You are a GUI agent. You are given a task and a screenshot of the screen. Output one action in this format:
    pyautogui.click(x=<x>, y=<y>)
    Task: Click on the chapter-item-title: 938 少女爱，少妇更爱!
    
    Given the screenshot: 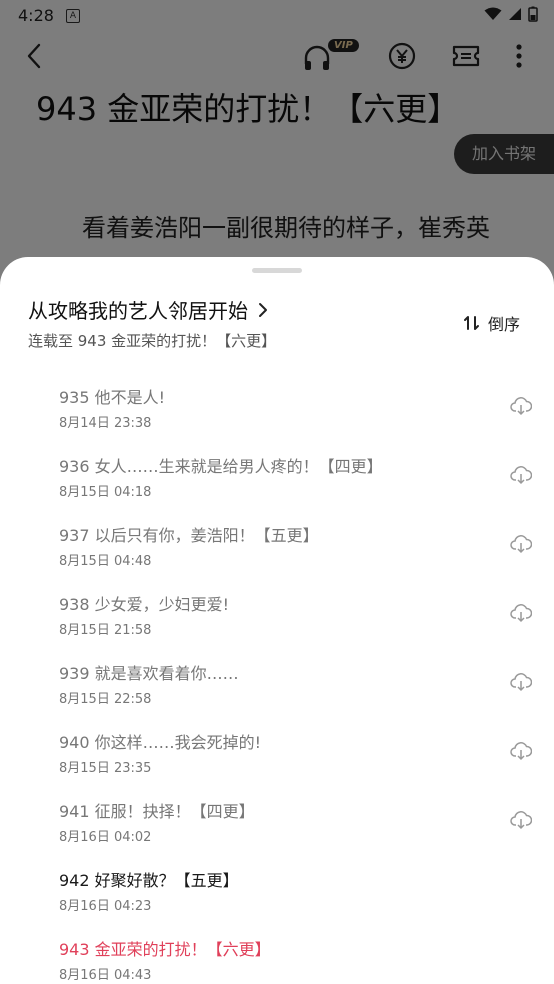 What is the action you would take?
    pyautogui.click(x=144, y=604)
    